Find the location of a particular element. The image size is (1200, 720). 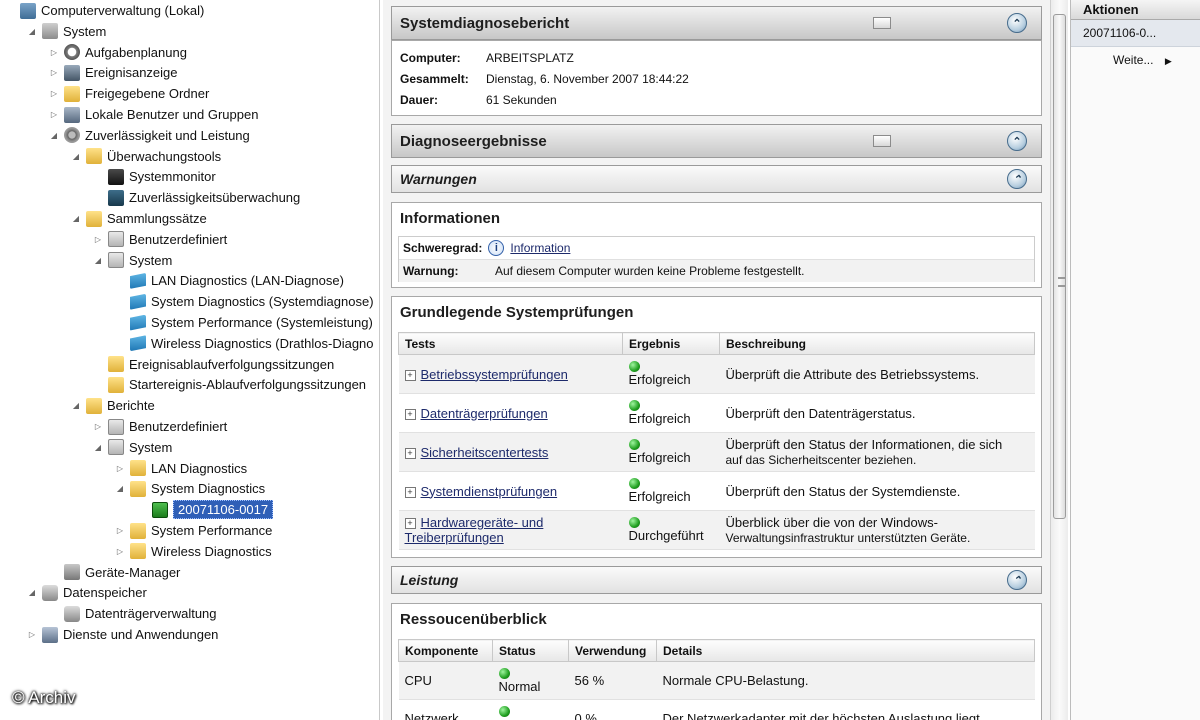

tree-node-label: Zuverlässigkeitsüberwachung is located at coordinates (215, 198).